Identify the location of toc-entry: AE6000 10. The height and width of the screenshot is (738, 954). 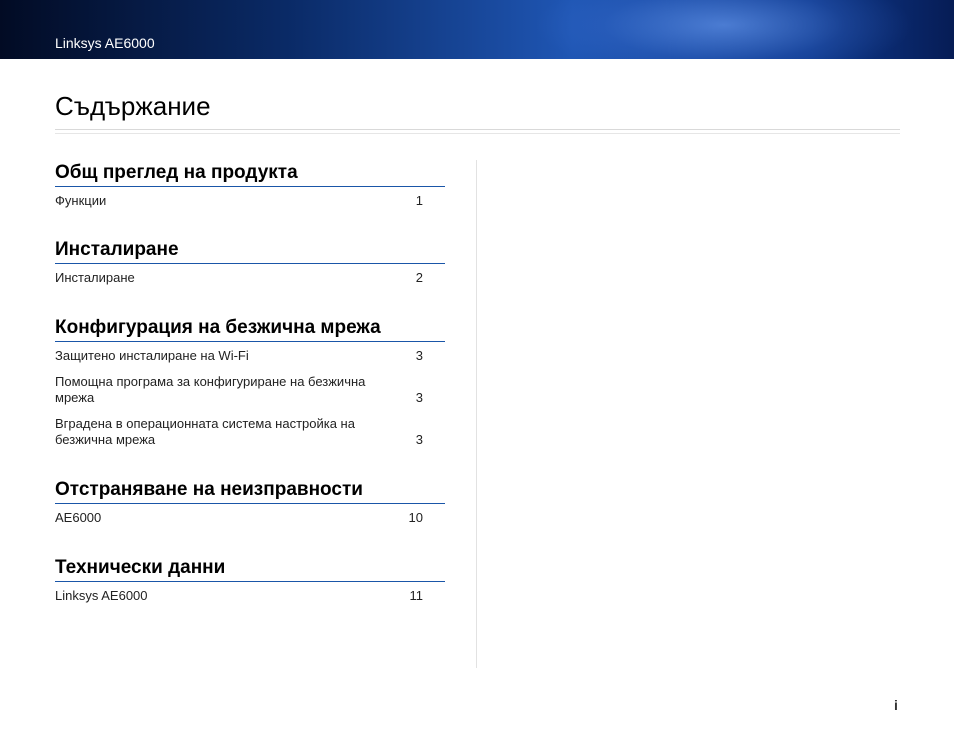
(250, 518).